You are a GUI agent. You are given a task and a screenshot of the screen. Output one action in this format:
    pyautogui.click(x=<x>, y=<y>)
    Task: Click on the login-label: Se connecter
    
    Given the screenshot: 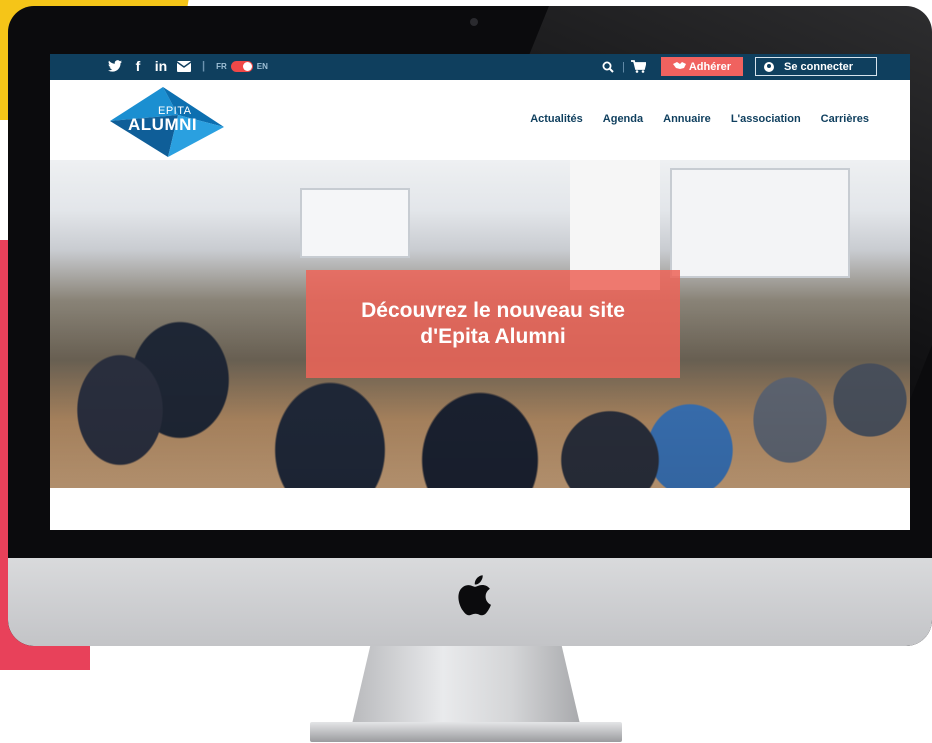 What is the action you would take?
    pyautogui.click(x=819, y=66)
    